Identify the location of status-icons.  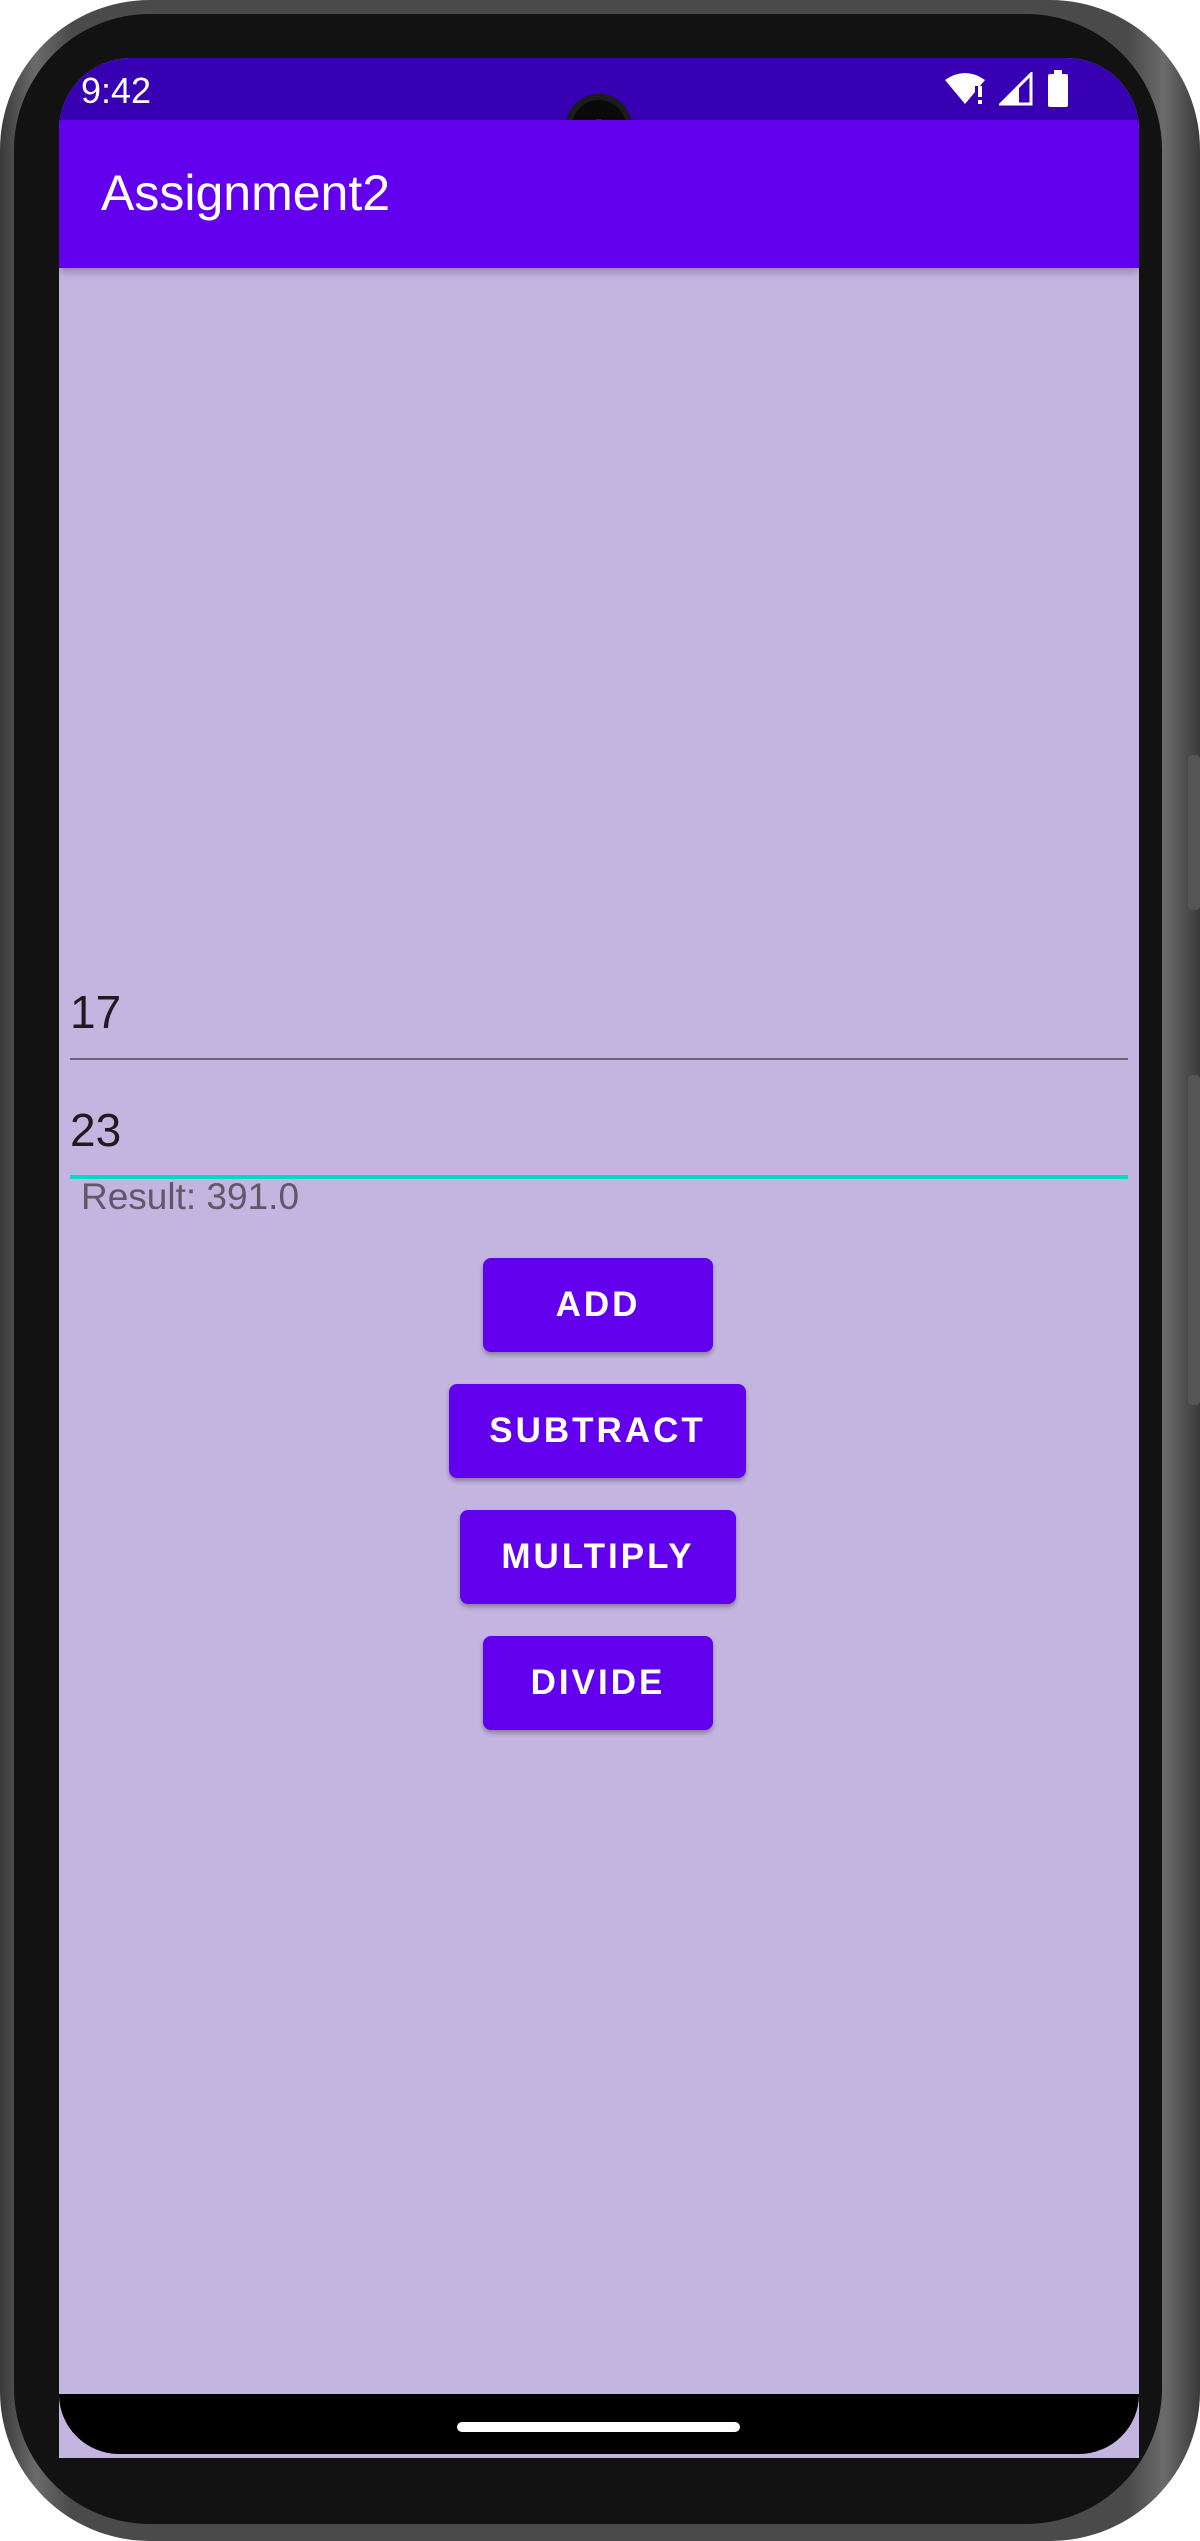
(1007, 89).